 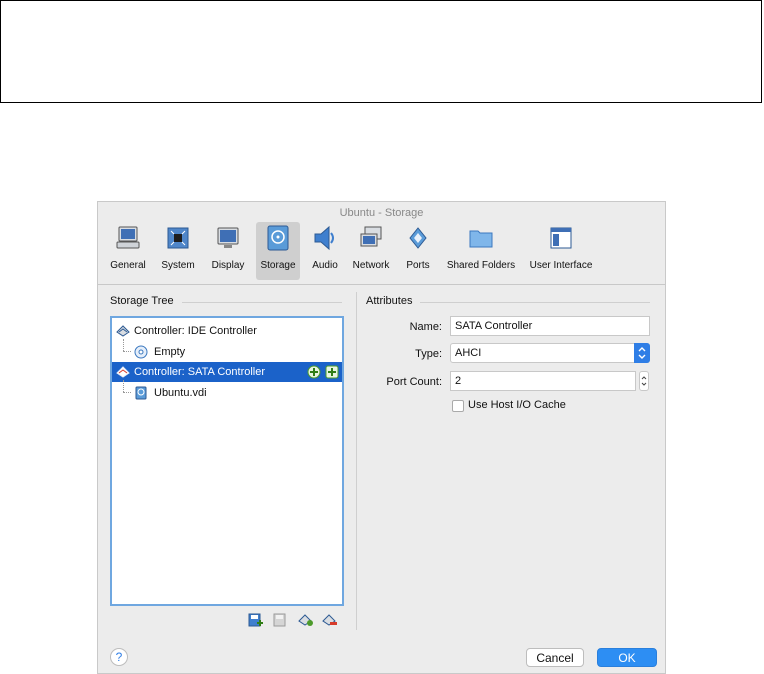 I want to click on tab-storage: Storage, so click(x=278, y=251).